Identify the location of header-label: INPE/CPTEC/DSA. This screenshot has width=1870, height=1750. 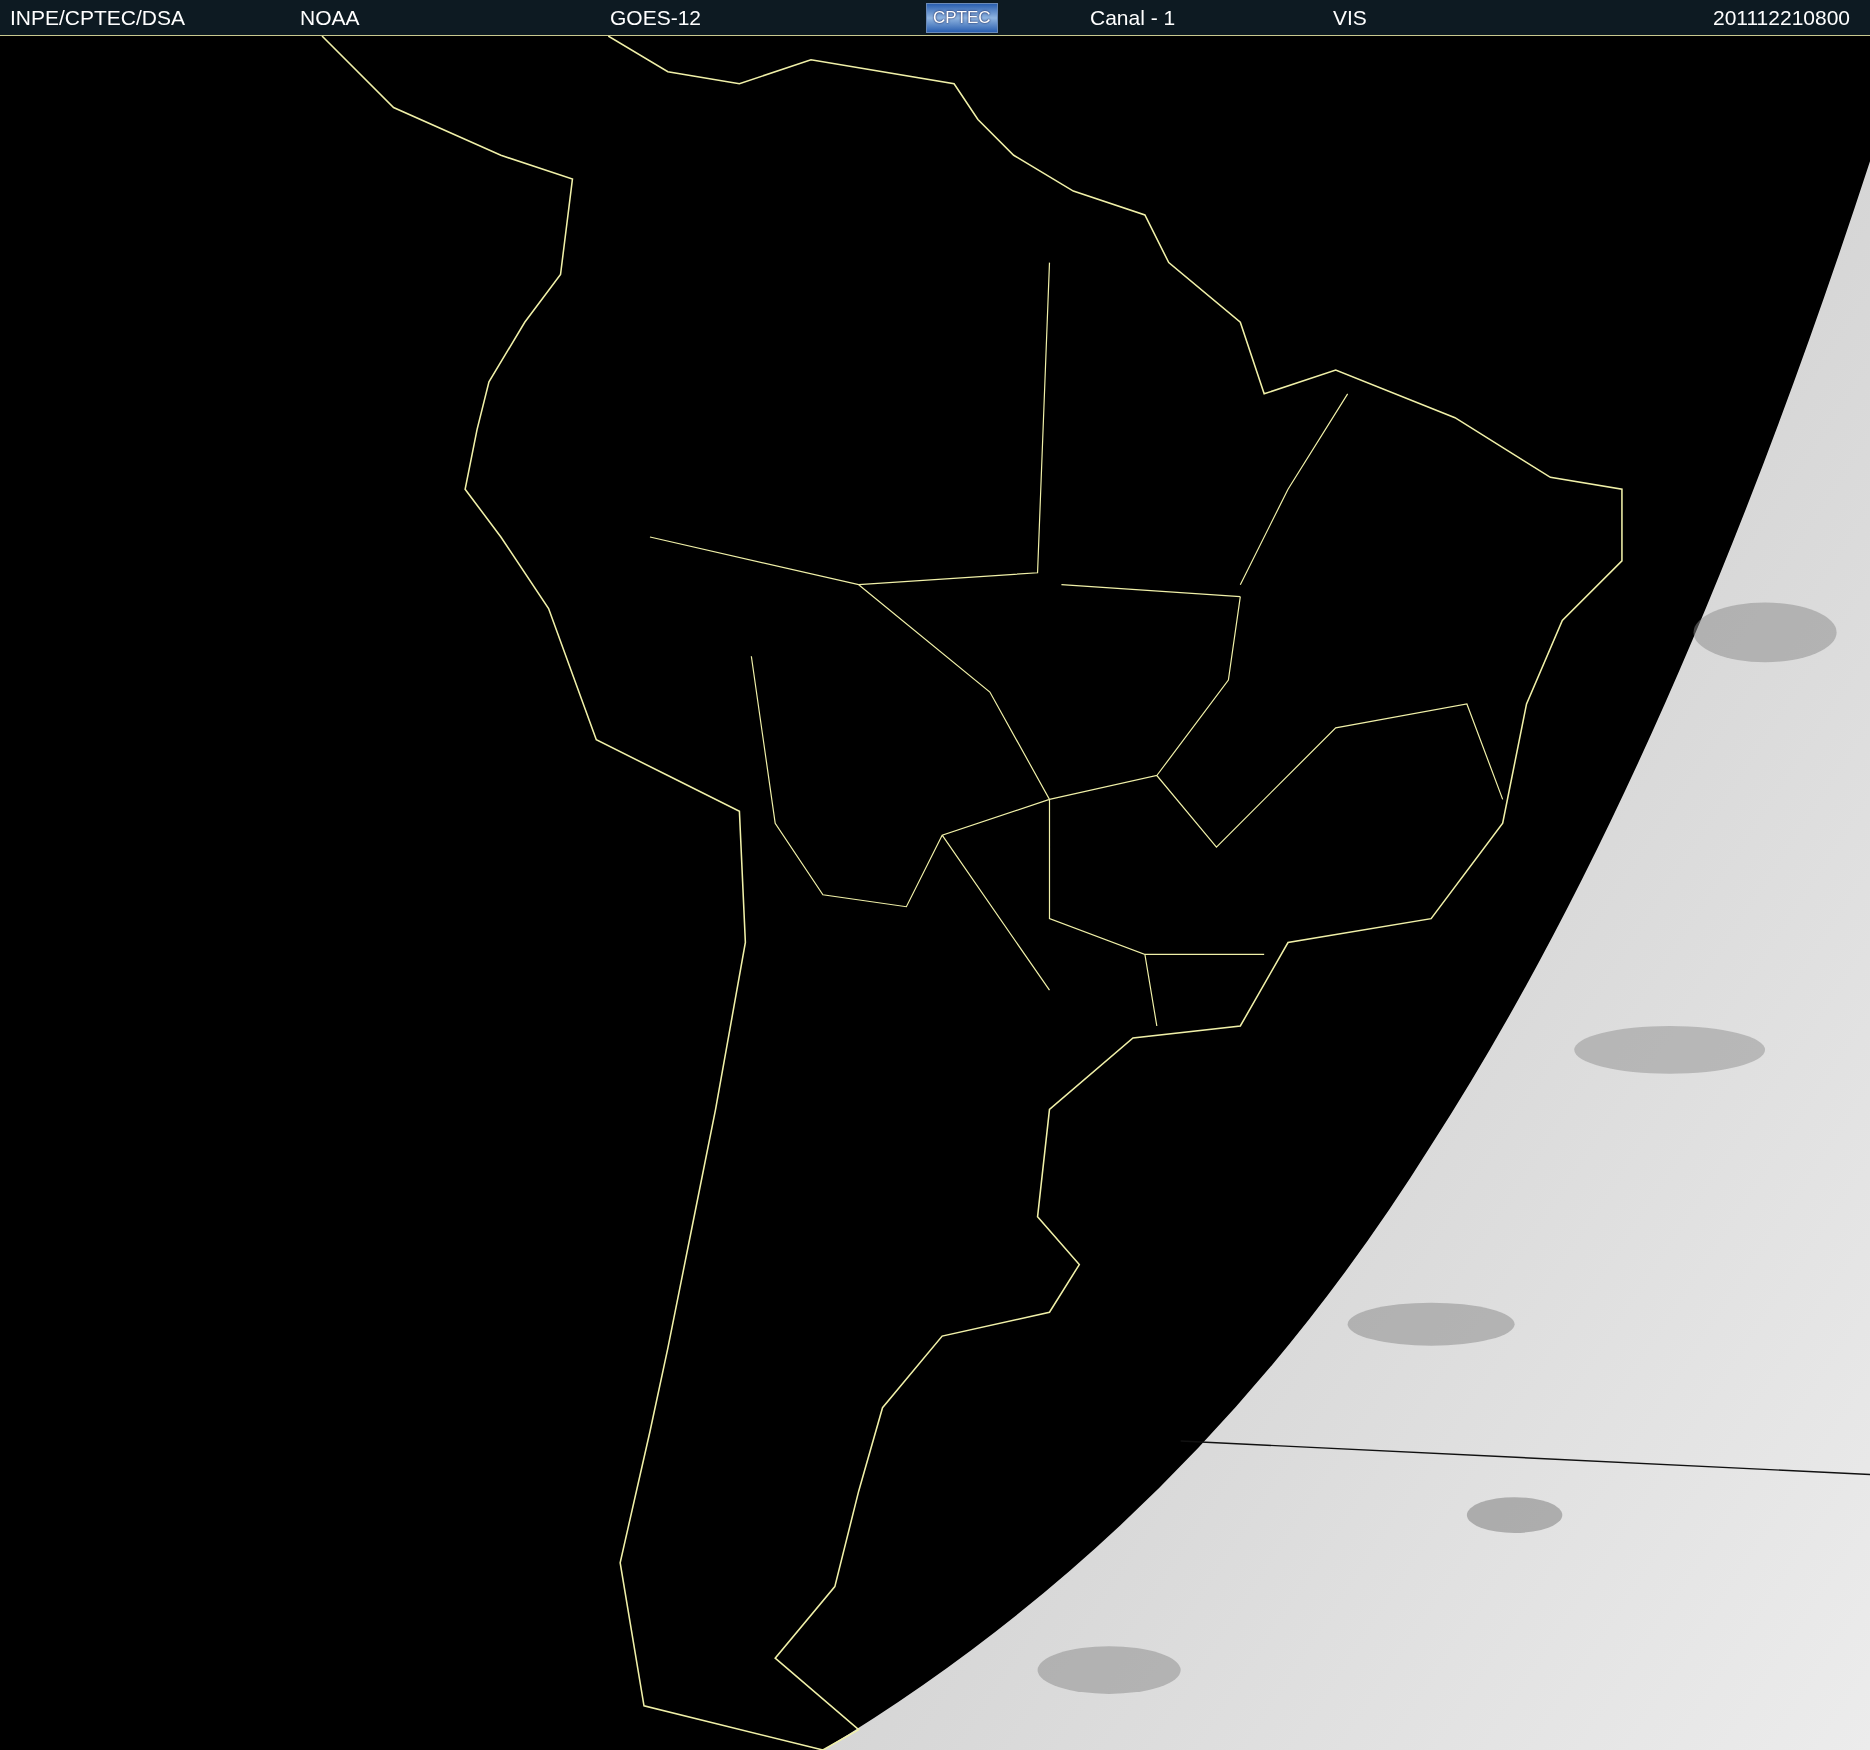
(98, 17).